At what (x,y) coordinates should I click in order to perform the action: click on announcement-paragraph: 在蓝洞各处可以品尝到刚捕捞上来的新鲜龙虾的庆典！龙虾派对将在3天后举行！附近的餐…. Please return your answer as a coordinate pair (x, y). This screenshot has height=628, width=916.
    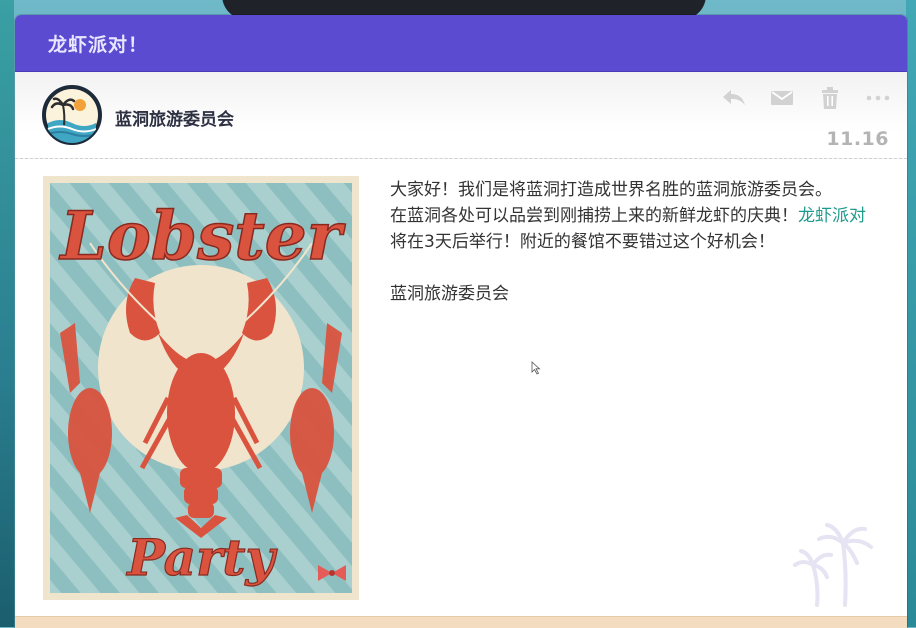
    Looking at the image, I should click on (630, 229).